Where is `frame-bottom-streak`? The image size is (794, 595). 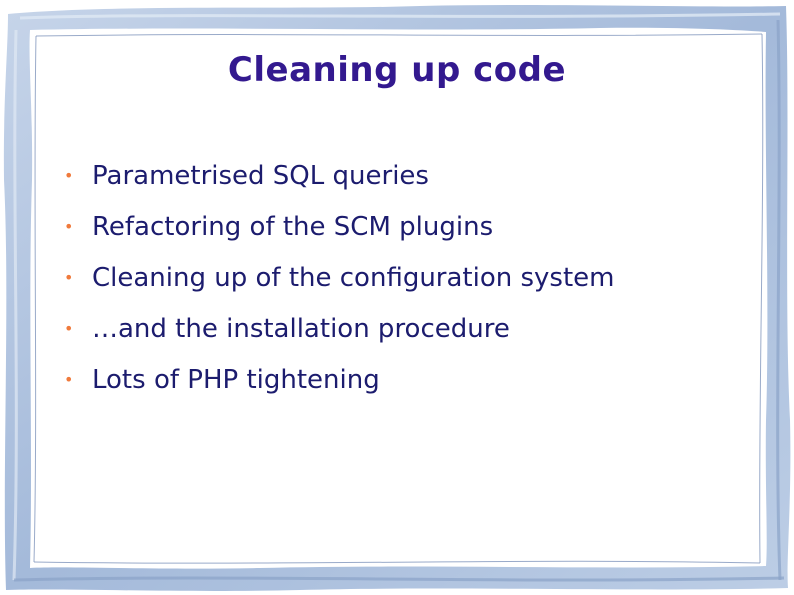 frame-bottom-streak is located at coordinates (399, 579).